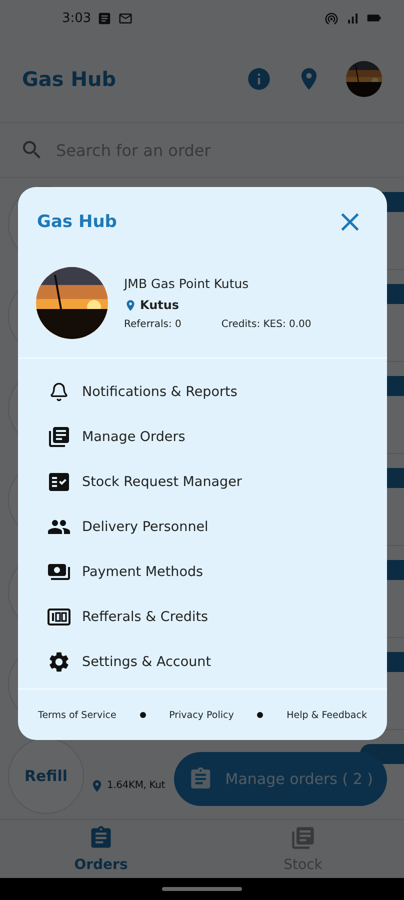 The height and width of the screenshot is (900, 404). Describe the element at coordinates (153, 324) in the screenshot. I see `referrals-count: Referrals: 0` at that location.